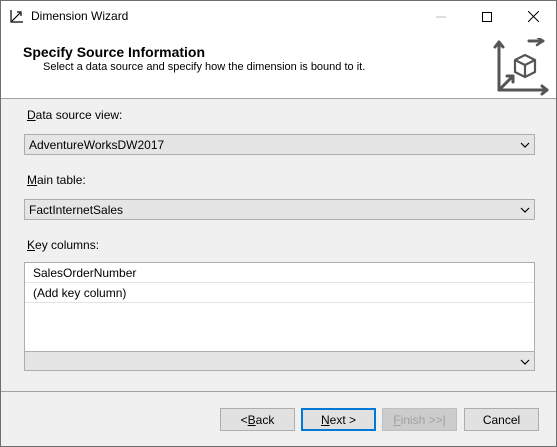 This screenshot has width=557, height=447. I want to click on main-table-dropdown: FactInternetSales, so click(279, 209).